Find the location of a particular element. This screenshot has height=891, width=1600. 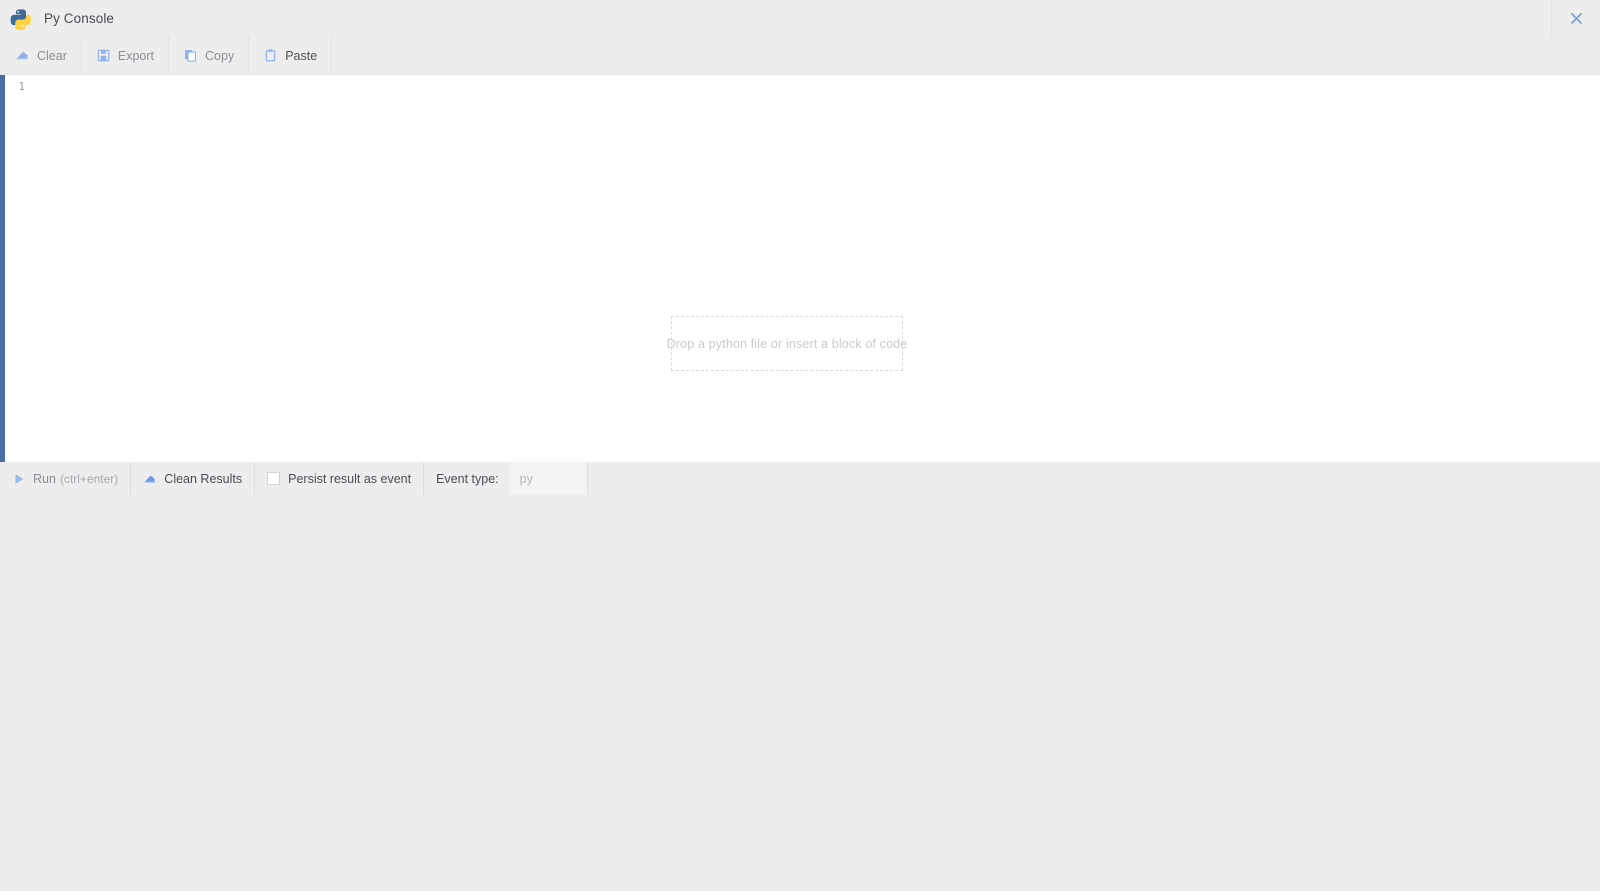

run-button: Run (ctrl+enter) is located at coordinates (66, 478).